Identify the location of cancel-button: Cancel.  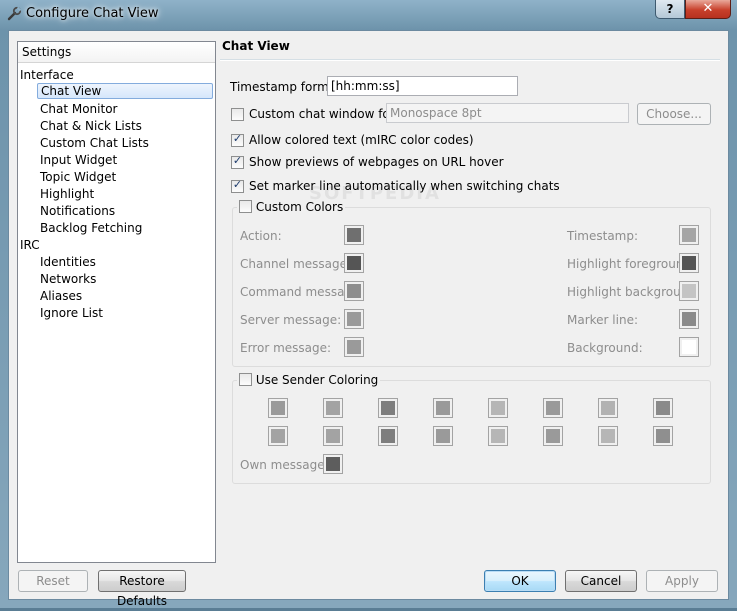
(601, 581).